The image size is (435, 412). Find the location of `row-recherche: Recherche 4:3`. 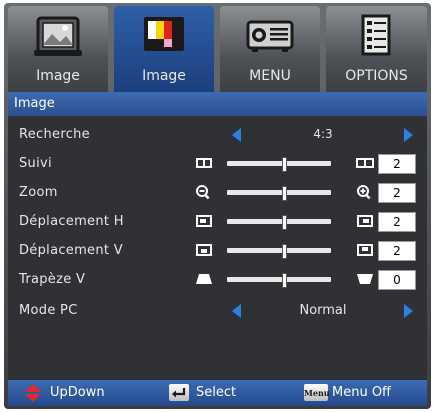

row-recherche: Recherche 4:3 is located at coordinates (217, 135).